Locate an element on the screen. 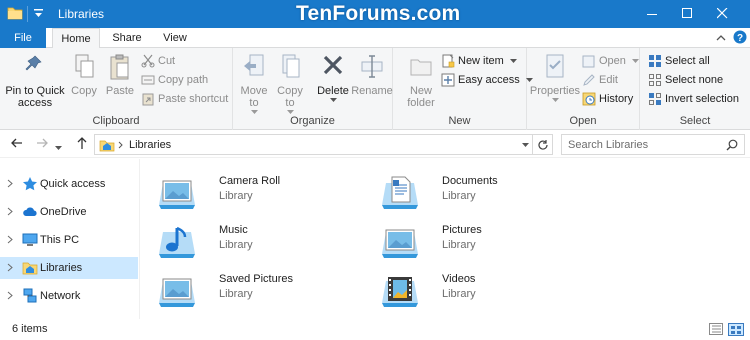  quick-access-toolbar-dropdown-icon is located at coordinates (38, 15).